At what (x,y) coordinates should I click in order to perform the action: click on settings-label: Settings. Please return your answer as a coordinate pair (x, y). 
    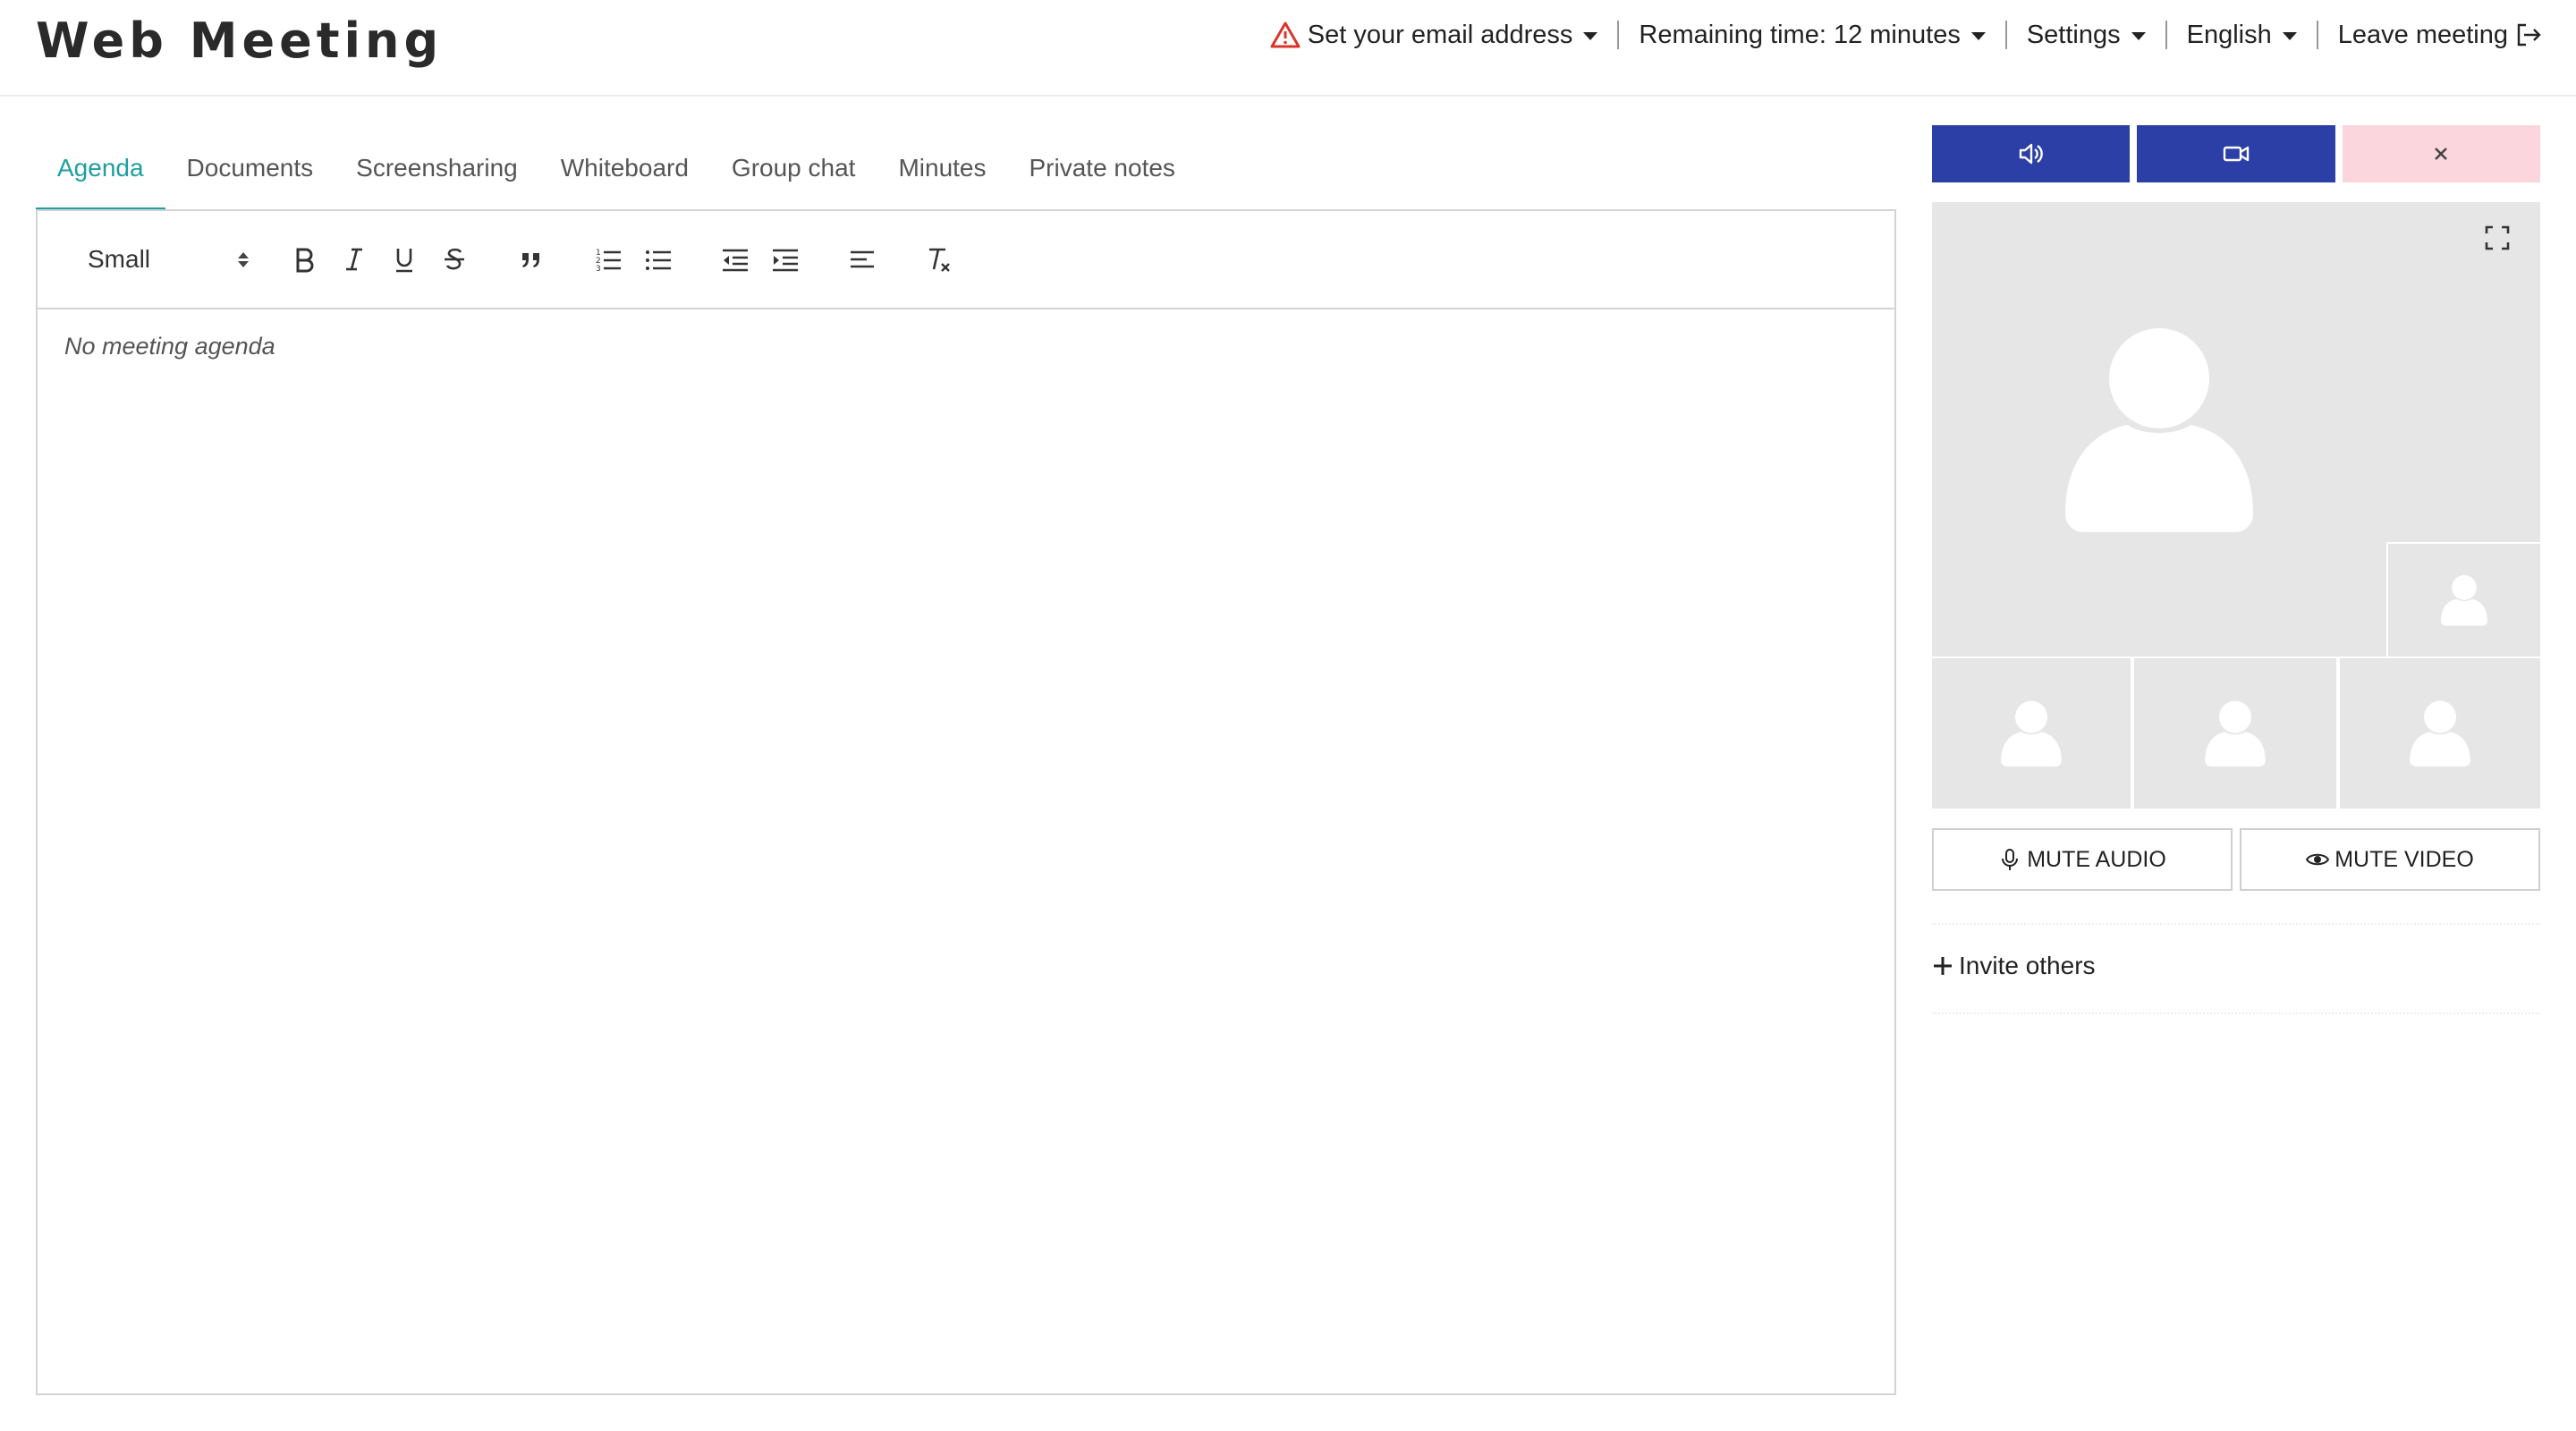
    Looking at the image, I should click on (2073, 34).